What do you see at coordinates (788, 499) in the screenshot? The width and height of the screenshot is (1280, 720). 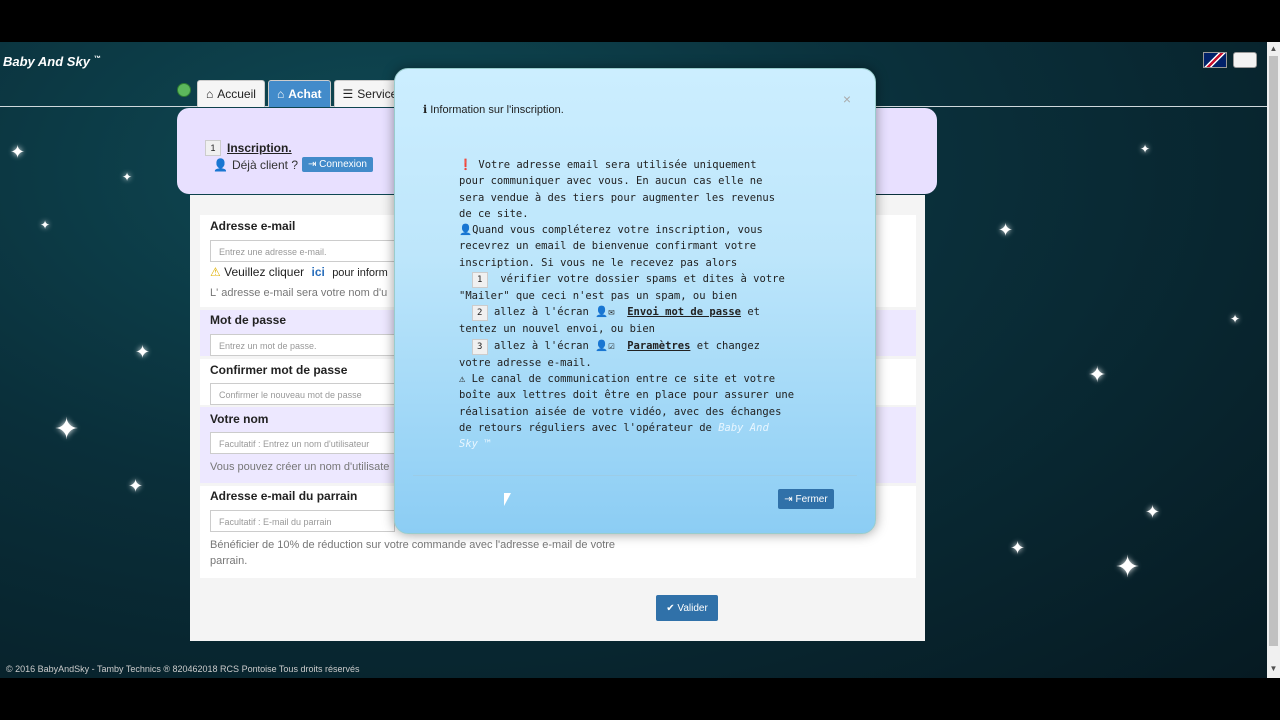 I see `exit-icon: ⇥` at bounding box center [788, 499].